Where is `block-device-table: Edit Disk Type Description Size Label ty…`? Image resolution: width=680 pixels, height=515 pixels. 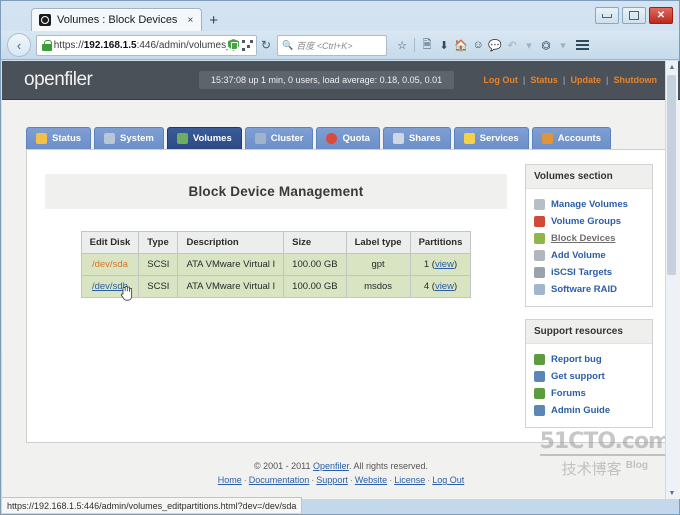
block-device-table: Edit Disk Type Description Size Label ty… is located at coordinates (276, 264).